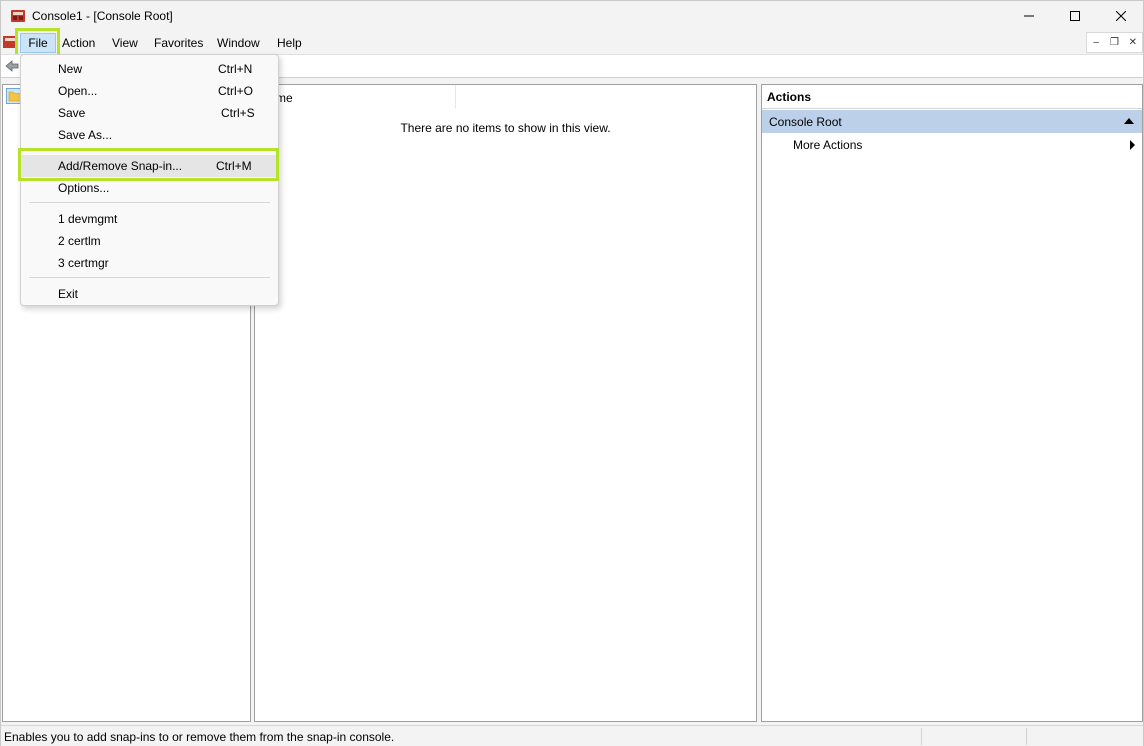 The height and width of the screenshot is (746, 1144). I want to click on minimize-icon, so click(1029, 16).